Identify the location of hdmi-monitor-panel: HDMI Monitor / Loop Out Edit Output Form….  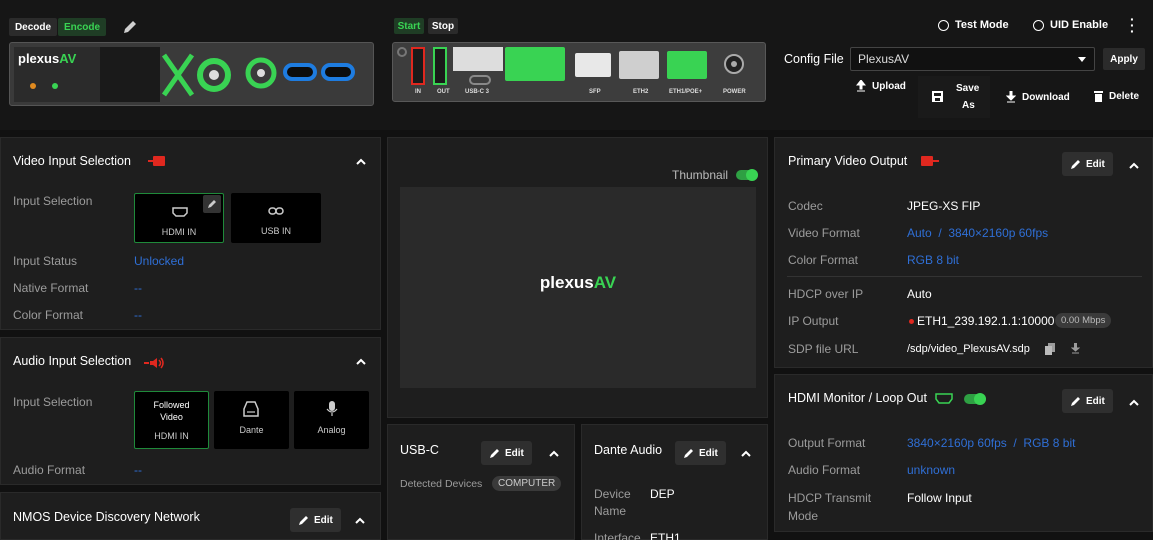
(963, 453).